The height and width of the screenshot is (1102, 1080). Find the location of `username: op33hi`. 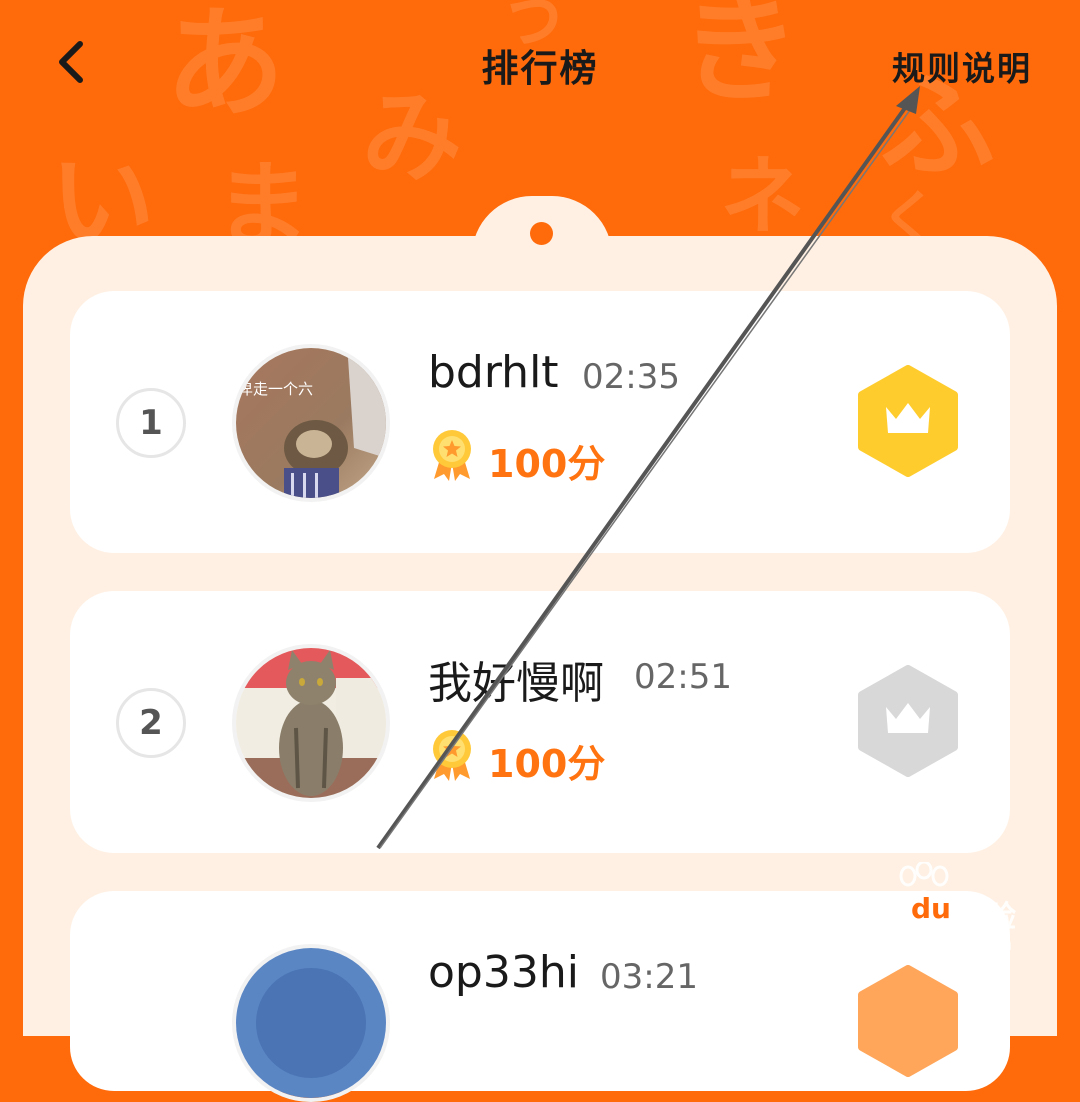

username: op33hi is located at coordinates (503, 972).